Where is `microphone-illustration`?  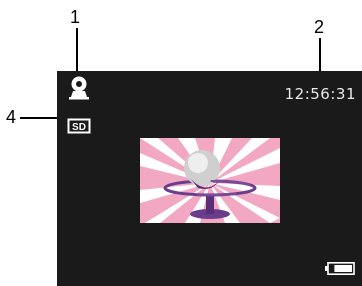 microphone-illustration is located at coordinates (210, 180).